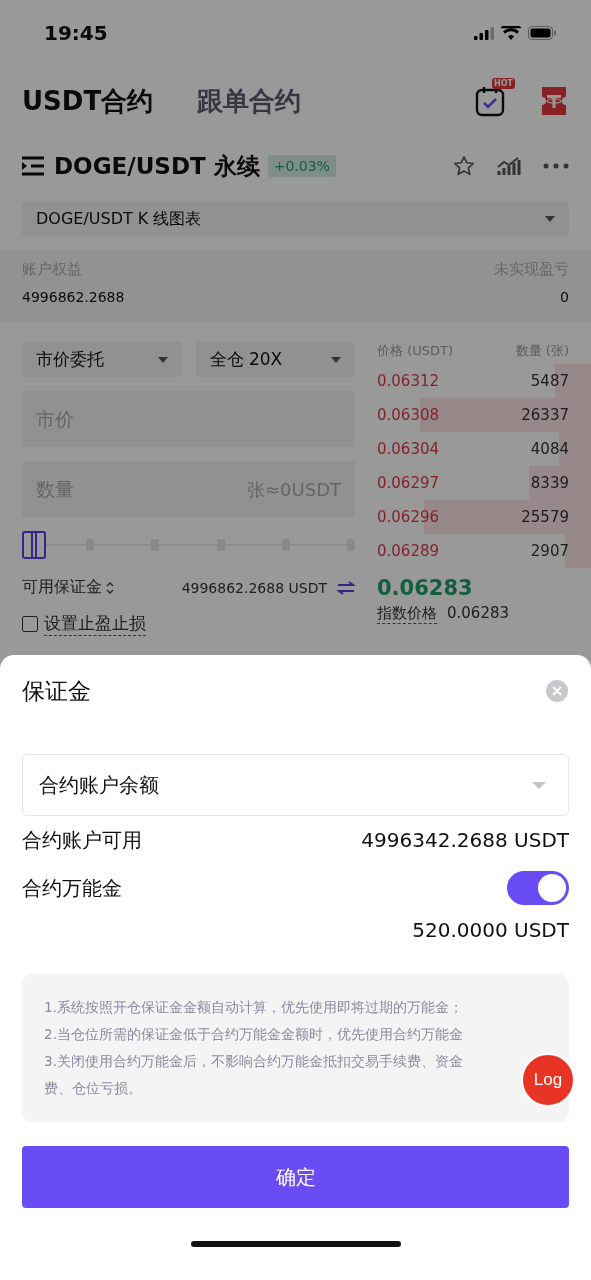 Image resolution: width=591 pixels, height=1280 pixels. Describe the element at coordinates (408, 449) in the screenshot. I see `ask-price: 0.06304` at that location.